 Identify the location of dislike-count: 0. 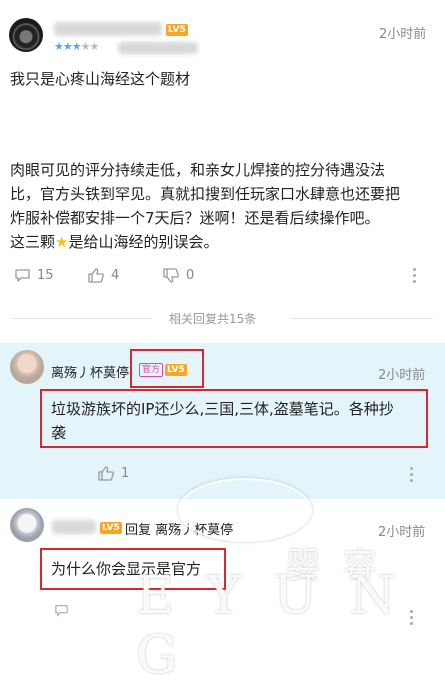
(190, 275).